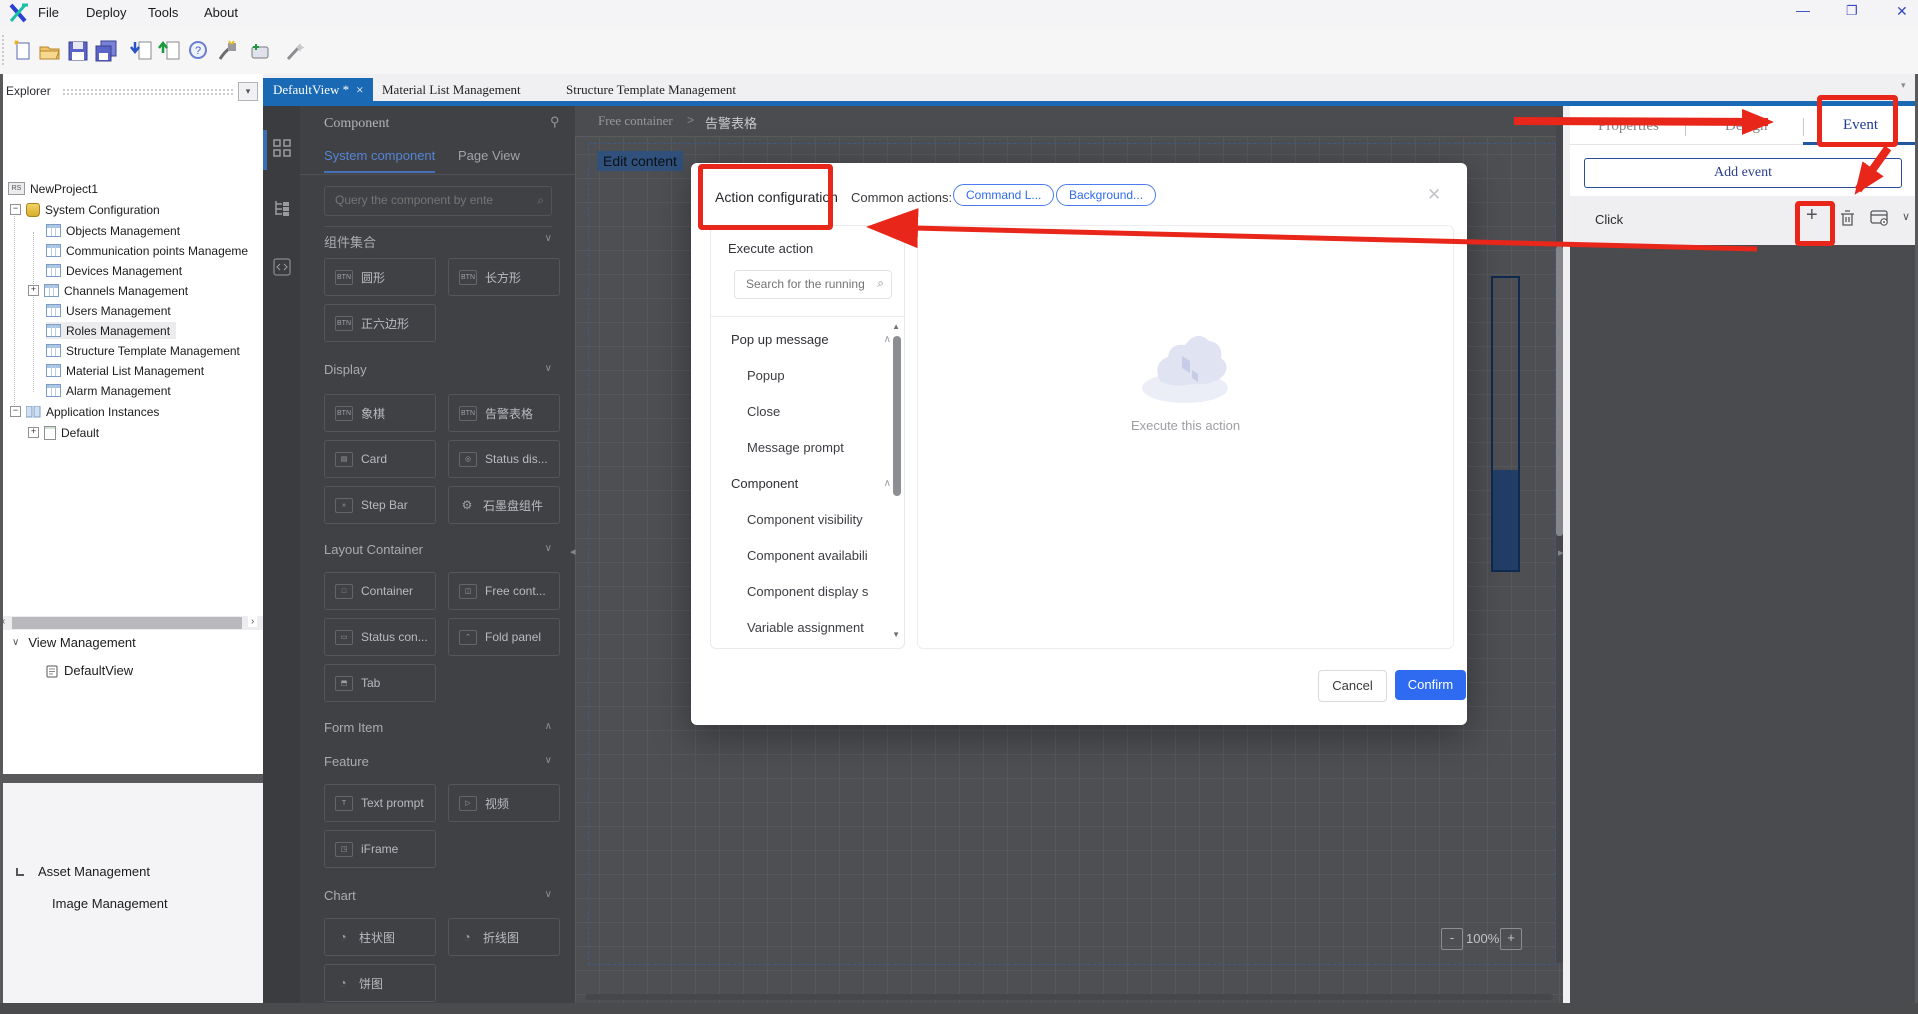 The width and height of the screenshot is (1918, 1014). What do you see at coordinates (504, 637) in the screenshot?
I see `component-card-fold-panel: ⌃ Fold panel` at bounding box center [504, 637].